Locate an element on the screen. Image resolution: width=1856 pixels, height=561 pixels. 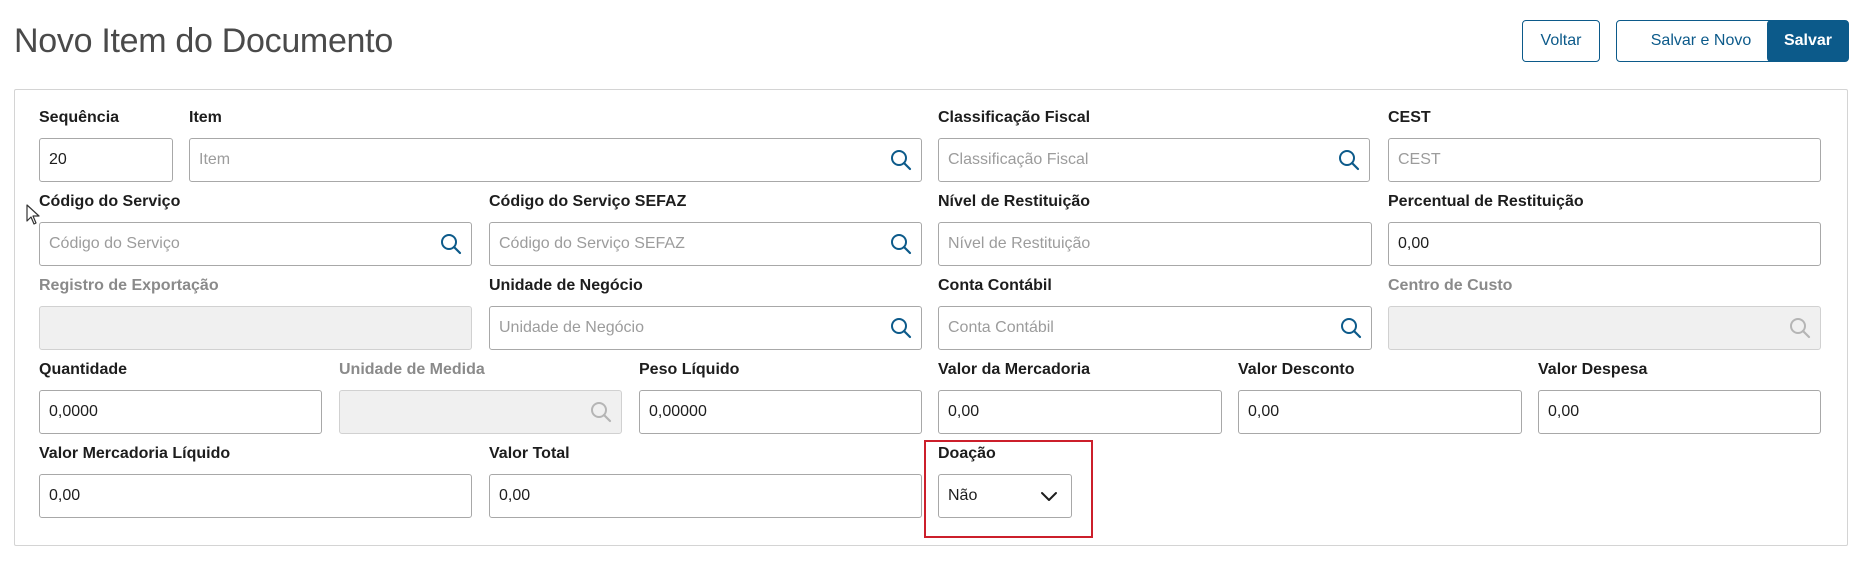
conta-contabil-label: Conta Contábil is located at coordinates (995, 285).